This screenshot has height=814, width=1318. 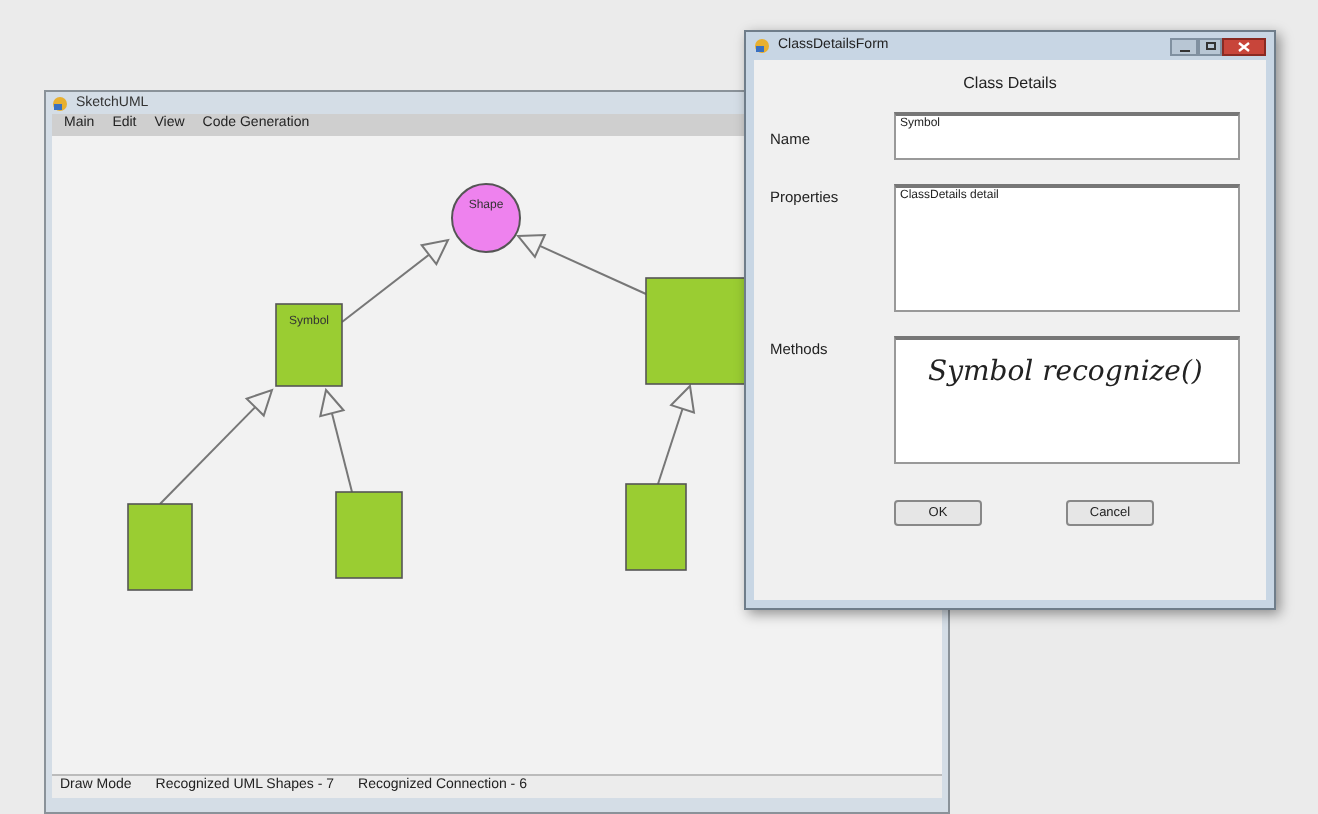 I want to click on minimize-button, so click(x=1184, y=46).